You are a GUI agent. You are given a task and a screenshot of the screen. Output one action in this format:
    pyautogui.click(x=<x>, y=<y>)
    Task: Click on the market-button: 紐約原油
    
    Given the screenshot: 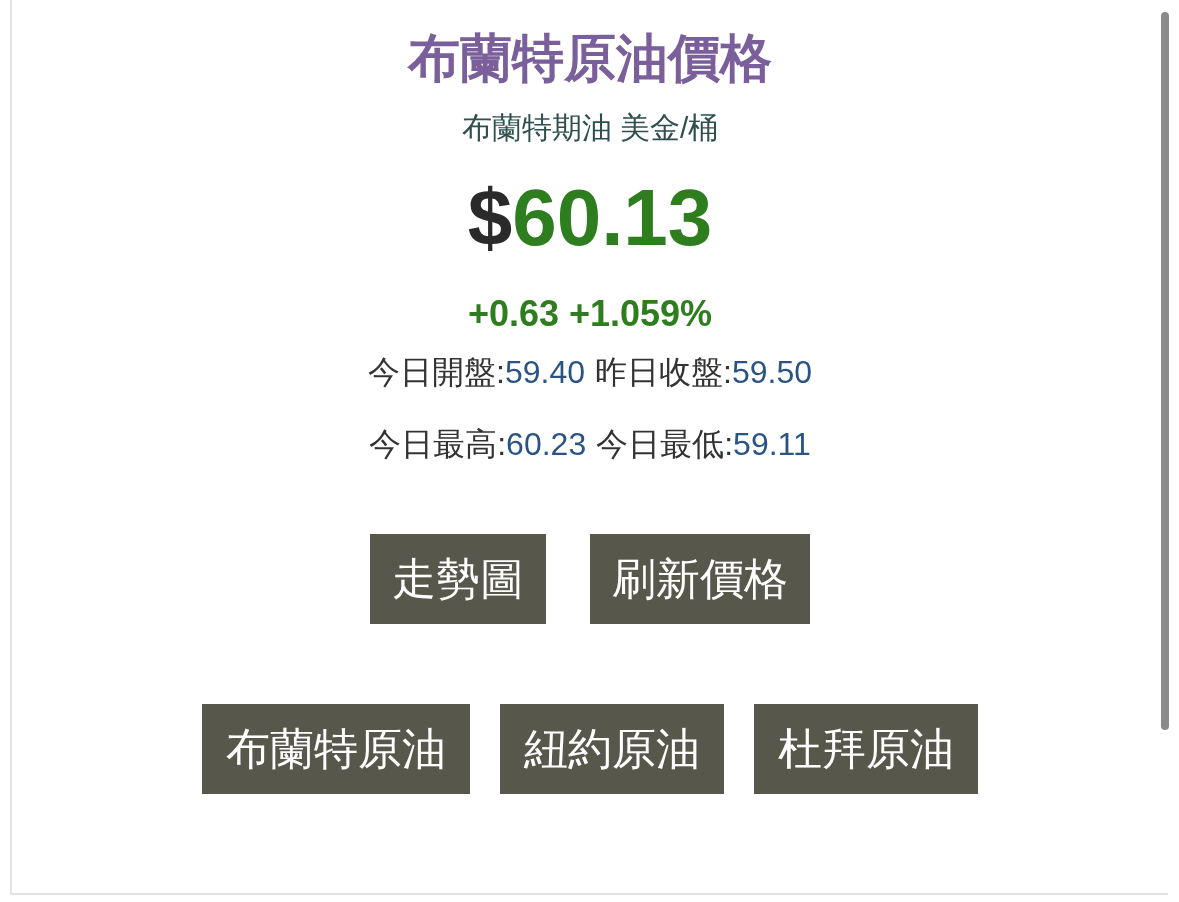 What is the action you would take?
    pyautogui.click(x=612, y=749)
    